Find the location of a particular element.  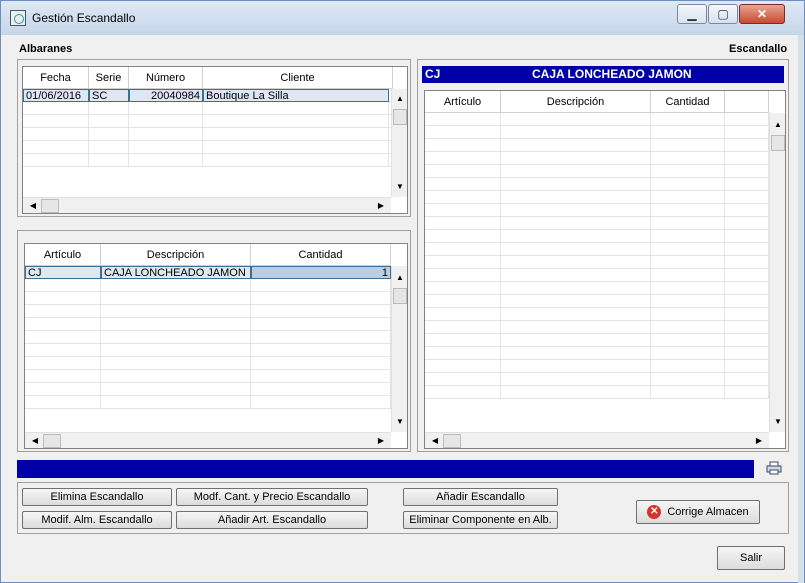

eliminar-componente-button: Eliminar Componente en Alb. is located at coordinates (480, 520).